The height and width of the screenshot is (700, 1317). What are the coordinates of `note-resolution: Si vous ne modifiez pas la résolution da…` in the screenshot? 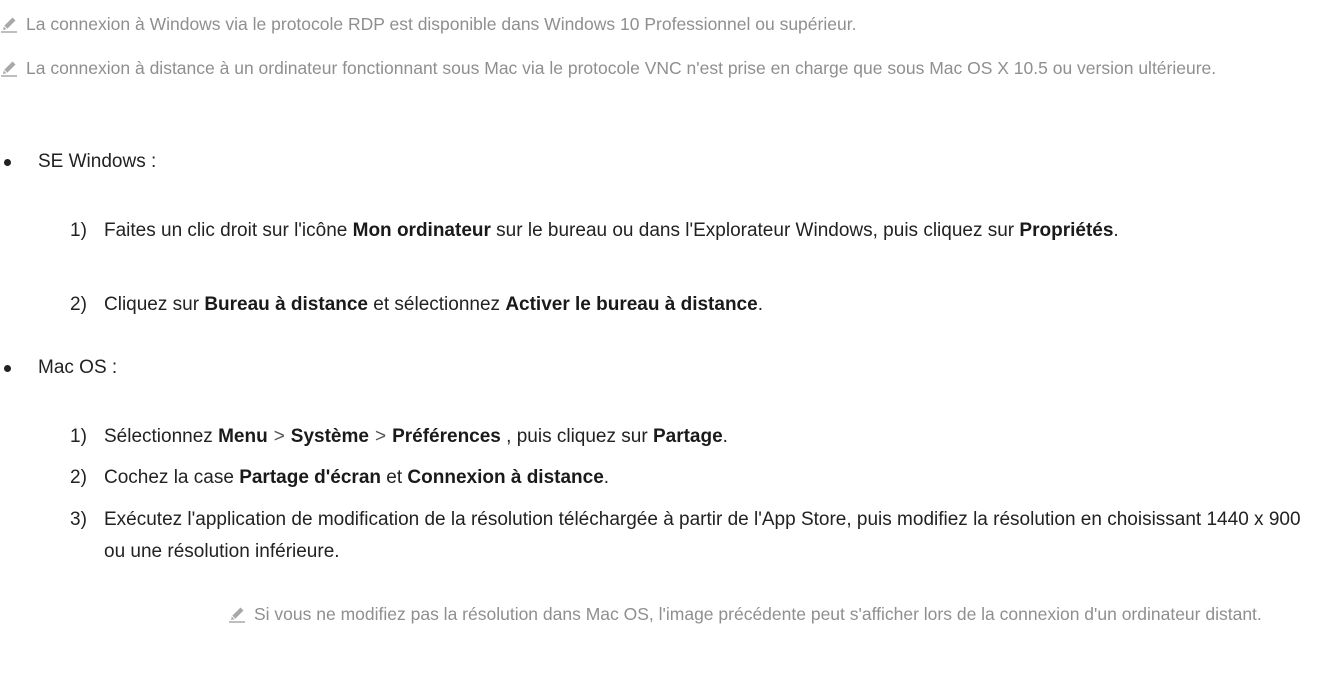 It's located at (772, 614).